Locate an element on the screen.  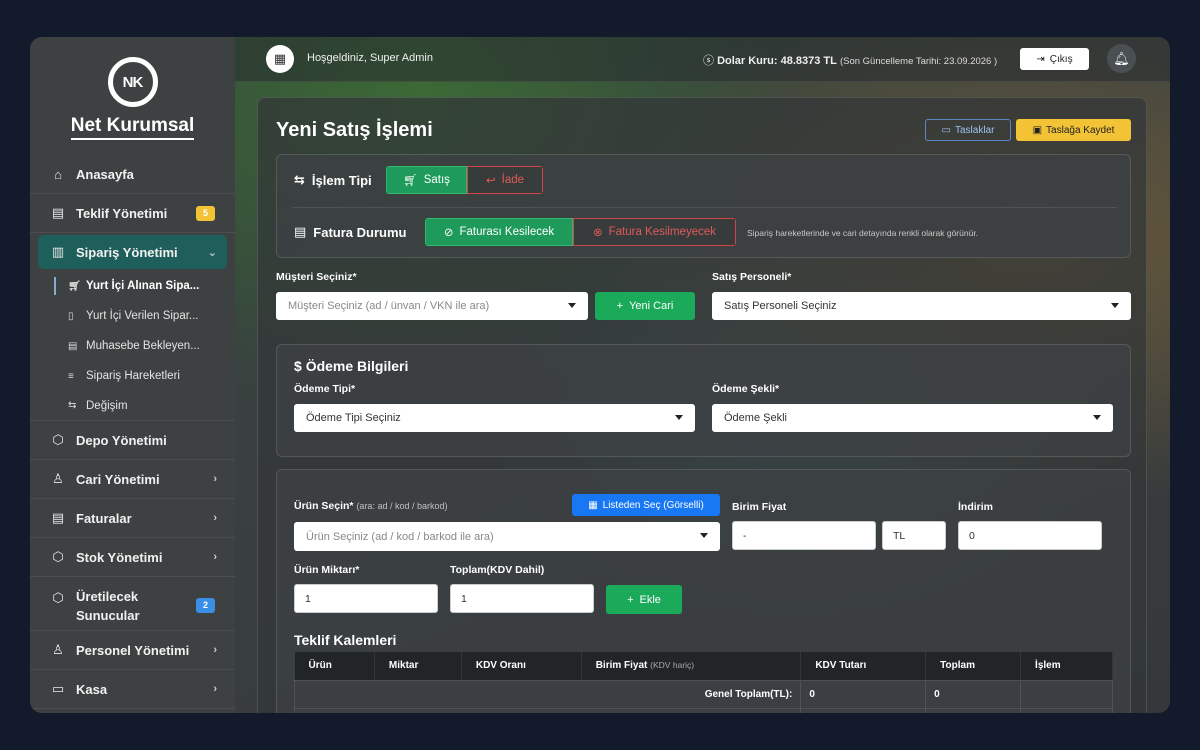
sidebar-item-stok: ⬡ Stok Yönetimi › is located at coordinates (132, 557).